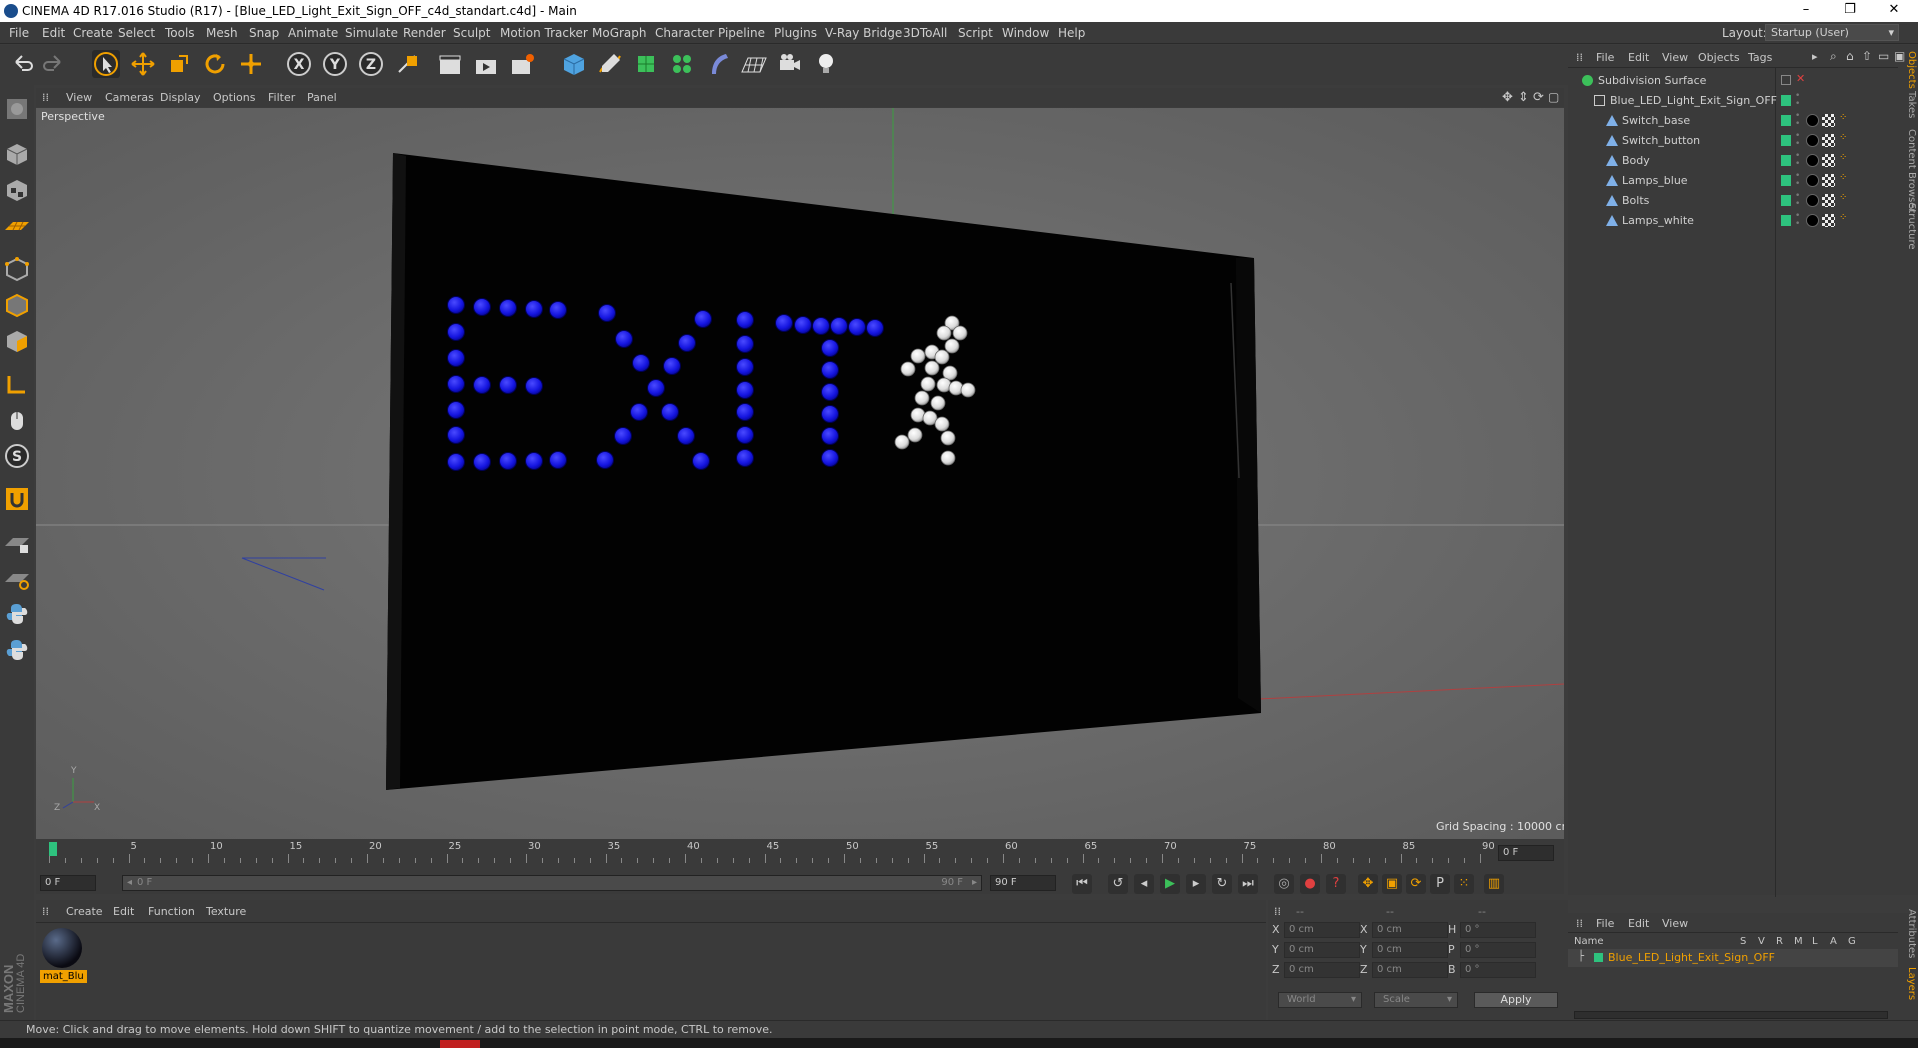 The width and height of the screenshot is (1918, 1048). Describe the element at coordinates (222, 33) in the screenshot. I see `menu-mesh: Mesh` at that location.